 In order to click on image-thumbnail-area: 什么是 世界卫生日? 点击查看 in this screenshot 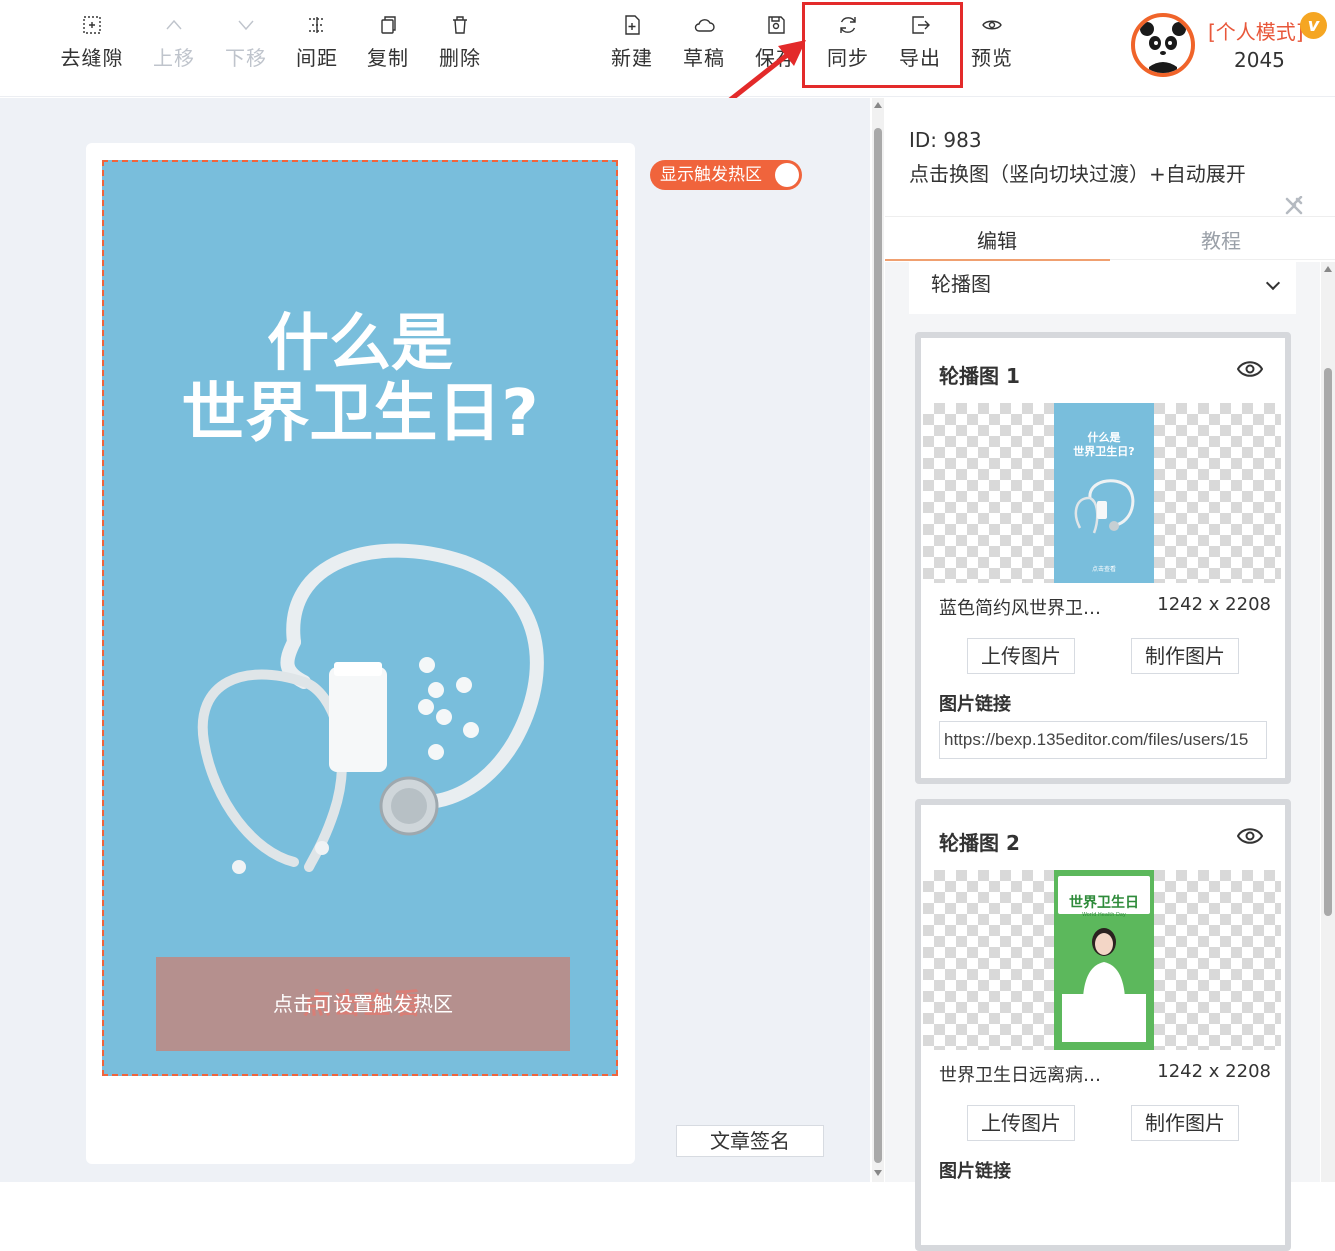, I will do `click(1102, 493)`.